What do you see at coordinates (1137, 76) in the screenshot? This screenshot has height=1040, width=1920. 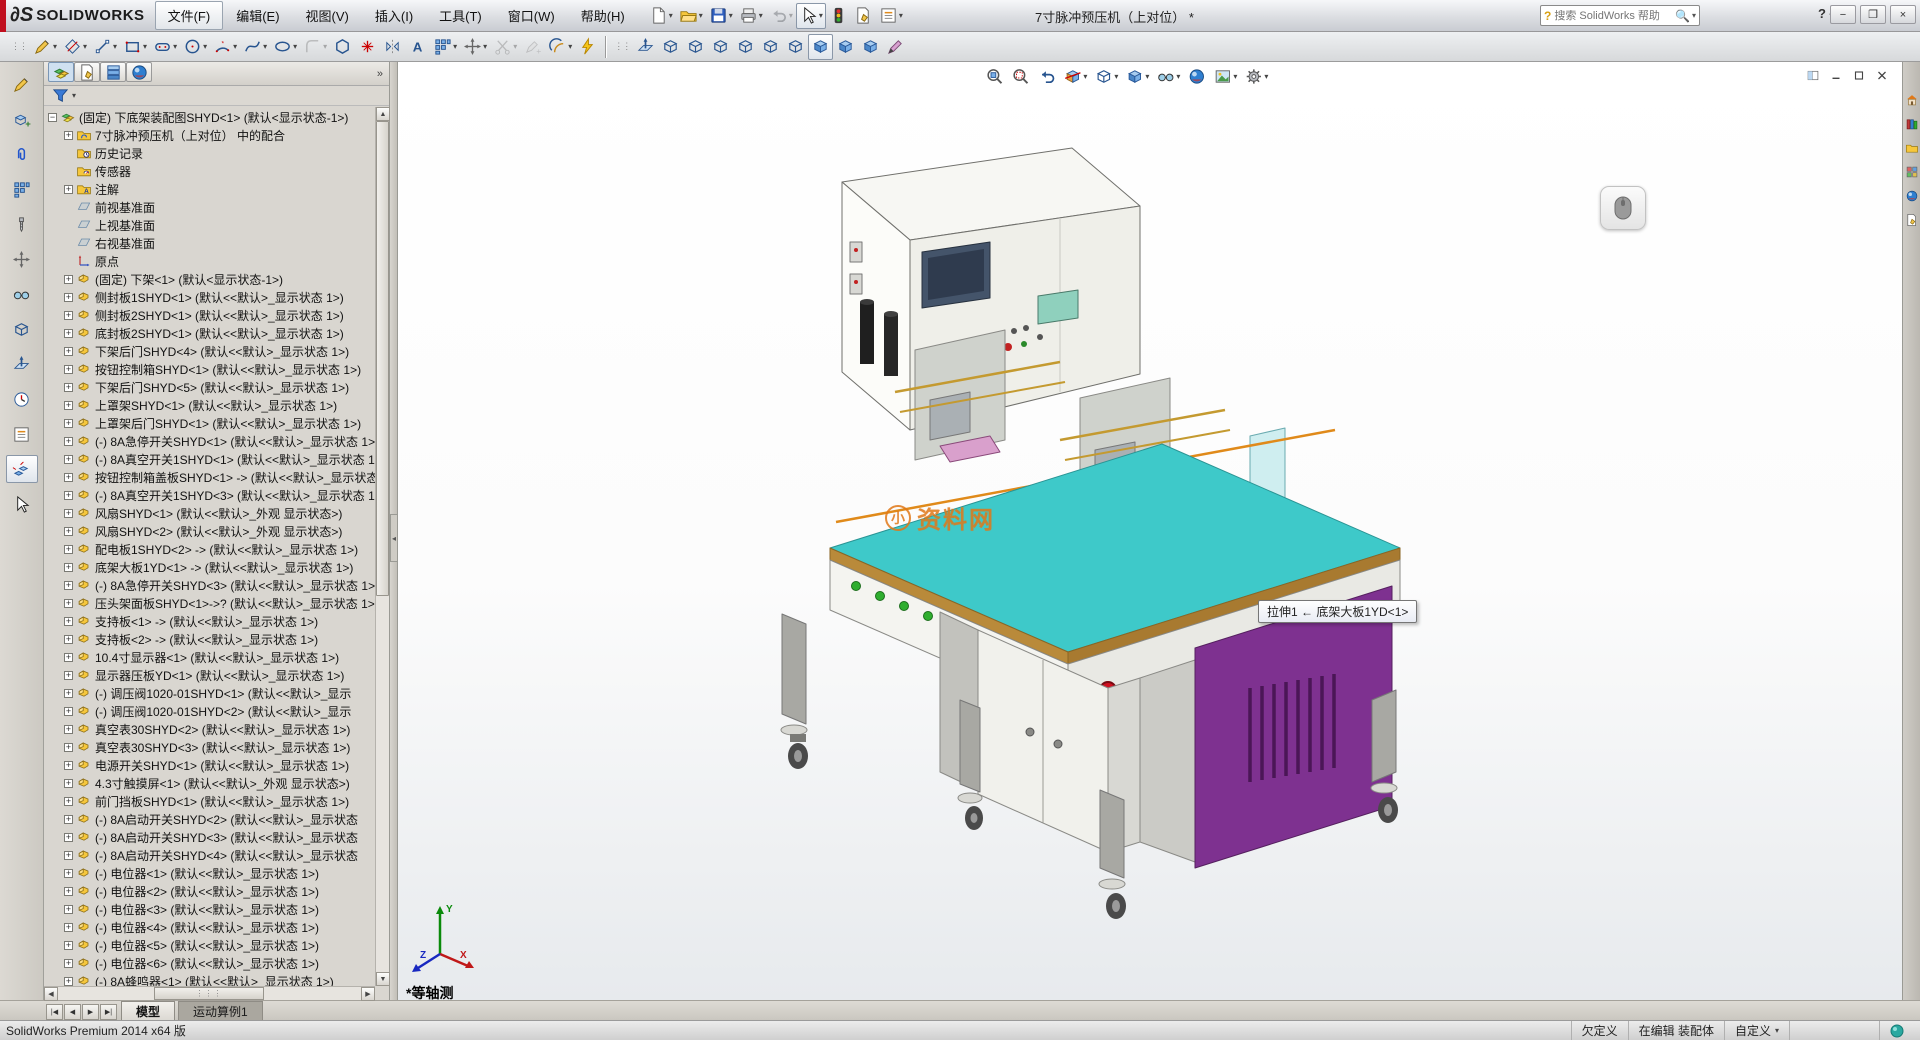 I see `display-style-button: ▾` at bounding box center [1137, 76].